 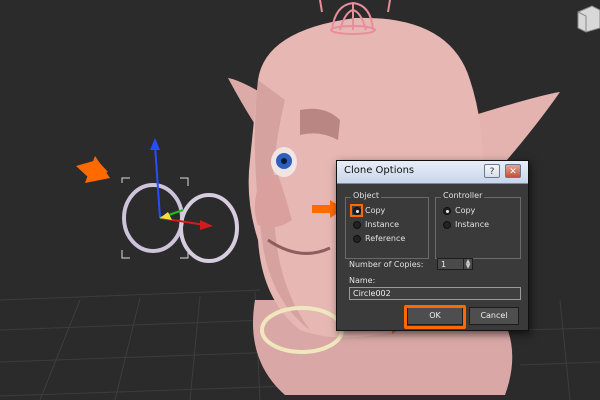 I want to click on object-group: Object Copy Instance Reference, so click(x=387, y=225).